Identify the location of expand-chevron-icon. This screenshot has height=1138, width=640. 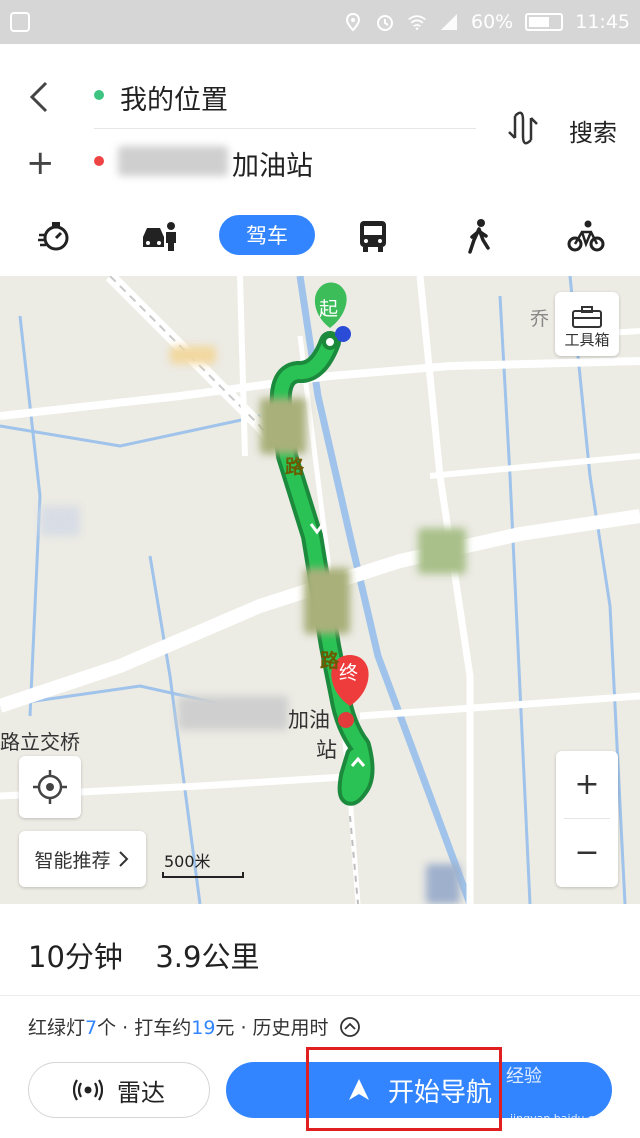
(350, 1027).